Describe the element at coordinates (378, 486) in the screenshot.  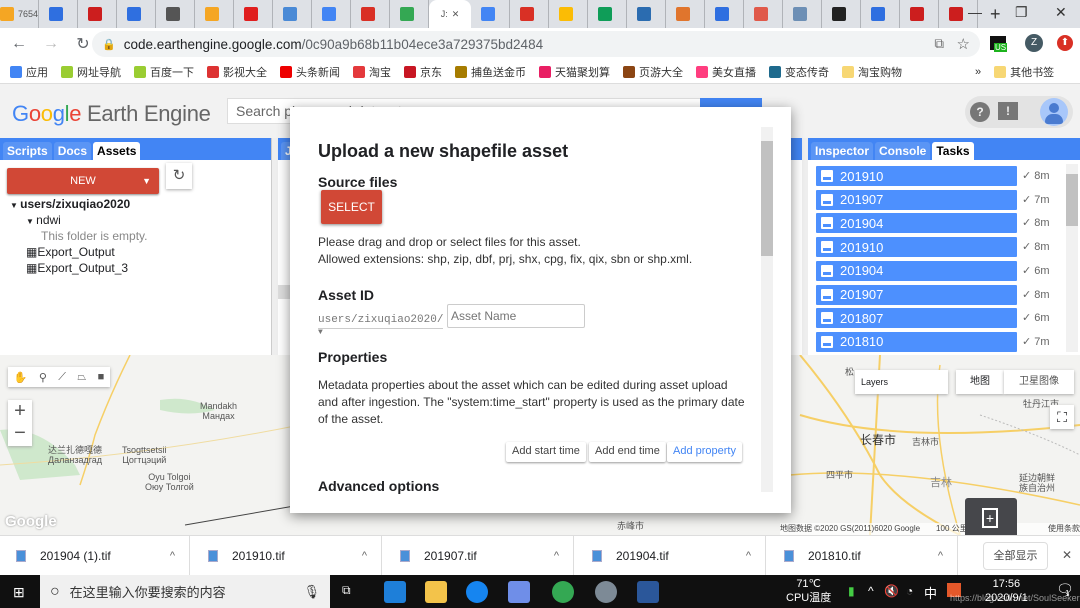
I see `advanced-options-heading: Advanced options` at that location.